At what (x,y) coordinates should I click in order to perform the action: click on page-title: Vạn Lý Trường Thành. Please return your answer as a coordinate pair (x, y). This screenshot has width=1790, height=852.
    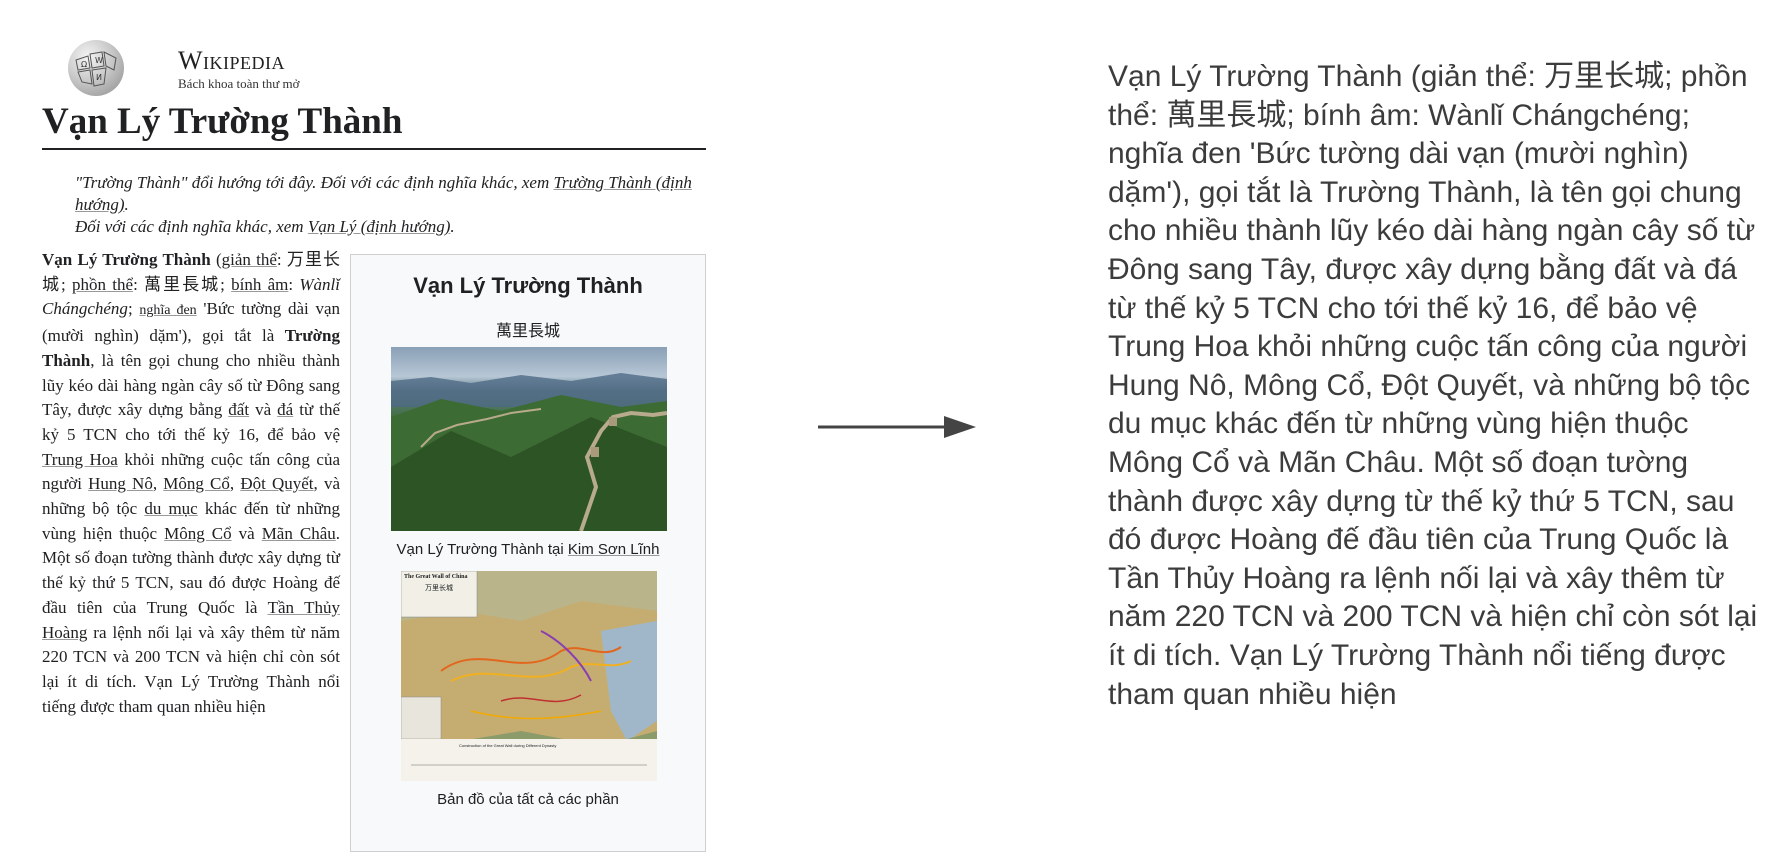
    Looking at the image, I should click on (374, 124).